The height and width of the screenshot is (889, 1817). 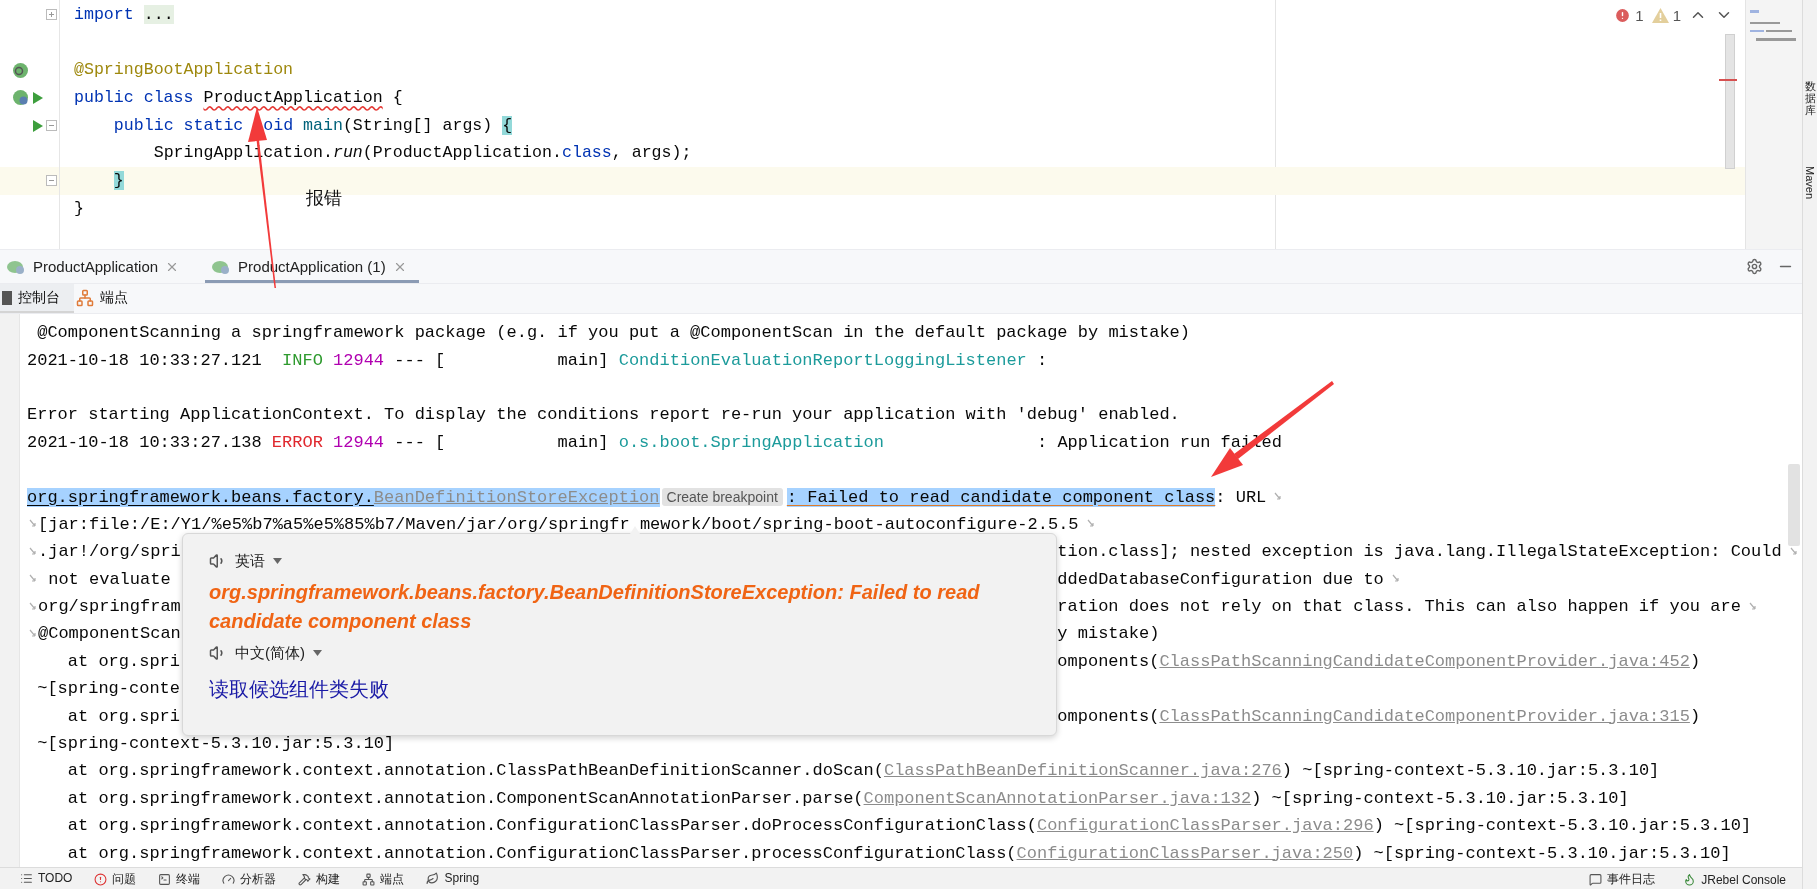 I want to click on list-icon, so click(x=26, y=878).